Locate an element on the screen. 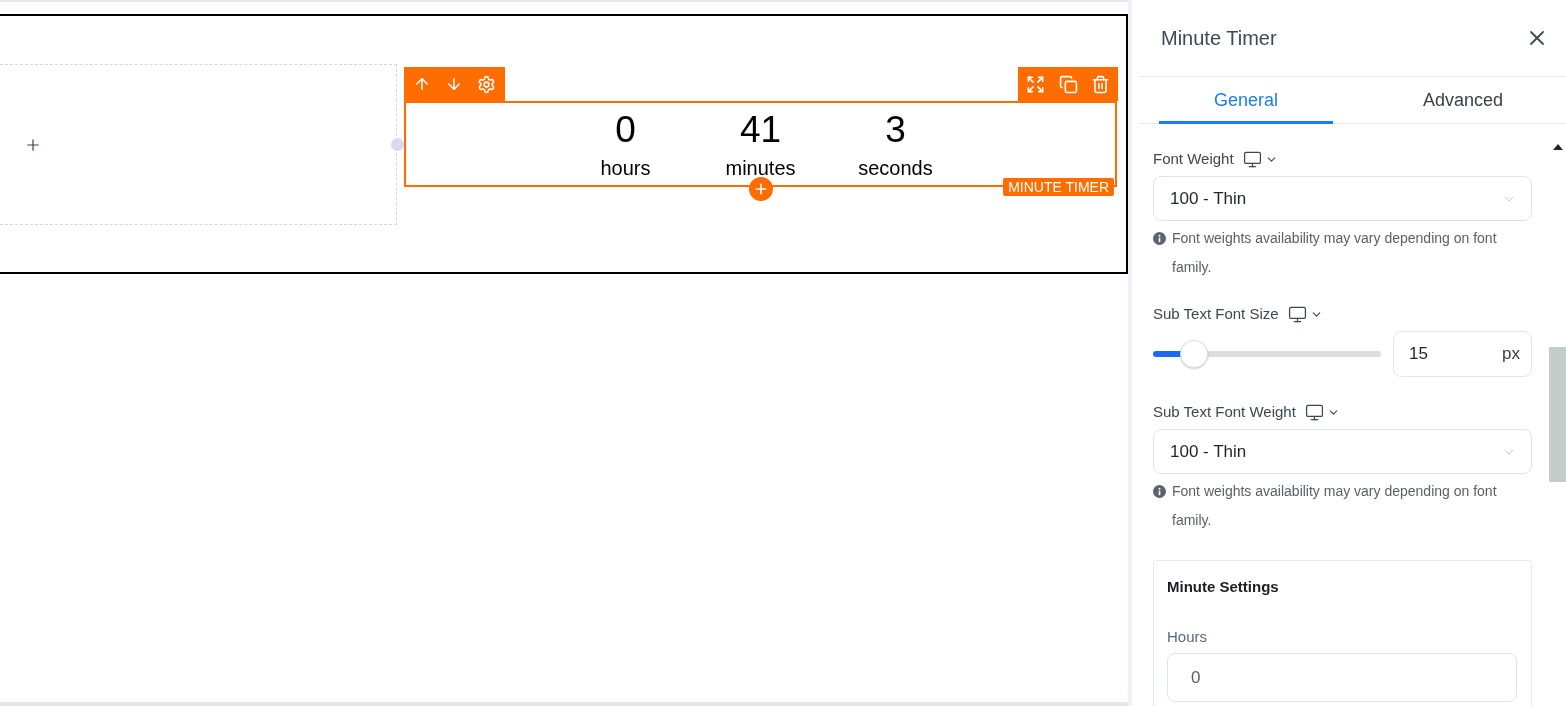  timer-number: 0 is located at coordinates (625, 130).